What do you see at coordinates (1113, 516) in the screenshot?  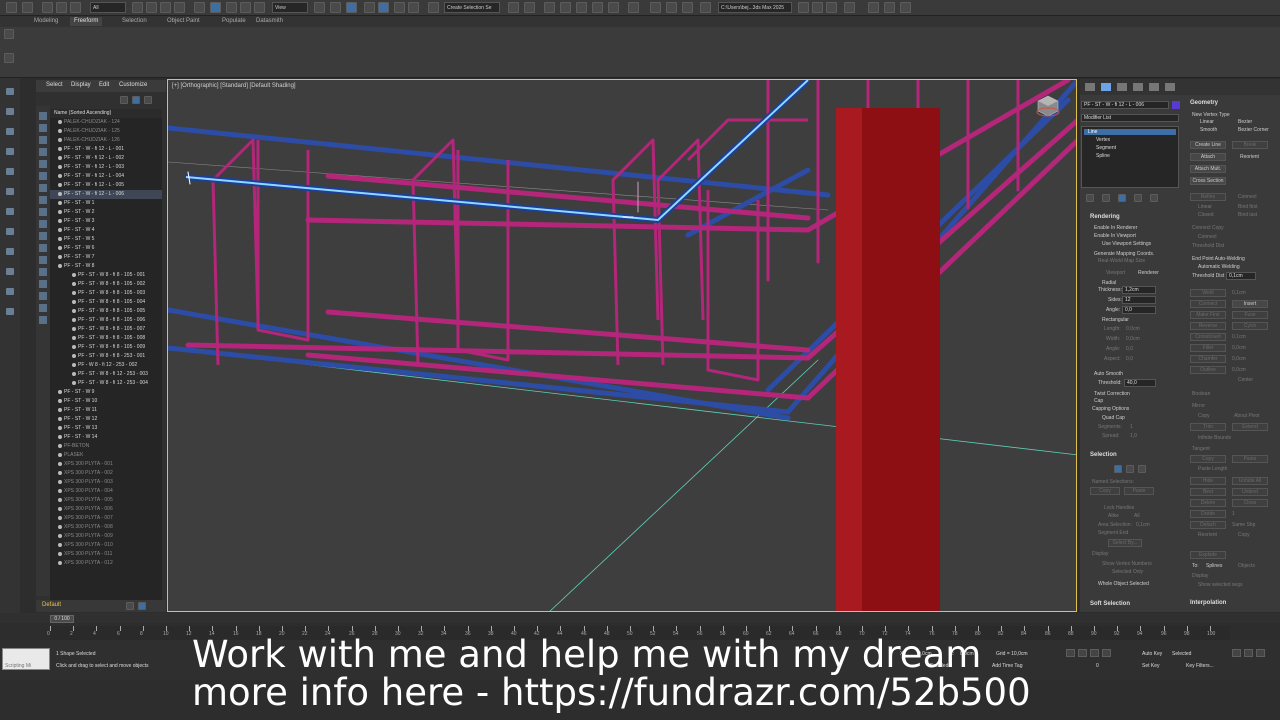 I see `alike-radio: Alike` at bounding box center [1113, 516].